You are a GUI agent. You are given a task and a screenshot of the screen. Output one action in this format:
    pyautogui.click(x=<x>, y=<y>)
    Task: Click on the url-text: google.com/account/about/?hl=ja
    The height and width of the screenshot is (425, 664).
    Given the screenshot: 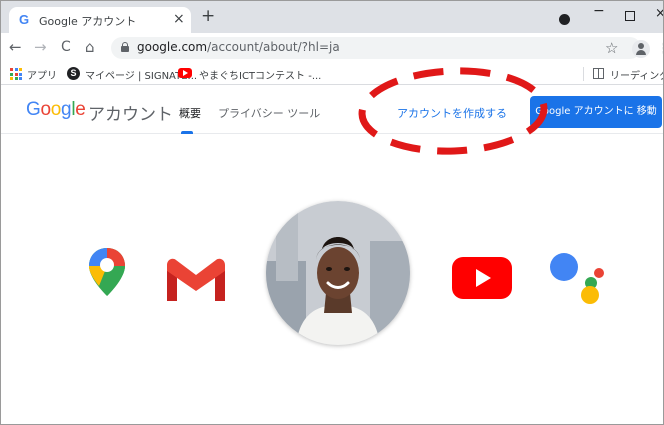 What is the action you would take?
    pyautogui.click(x=238, y=47)
    